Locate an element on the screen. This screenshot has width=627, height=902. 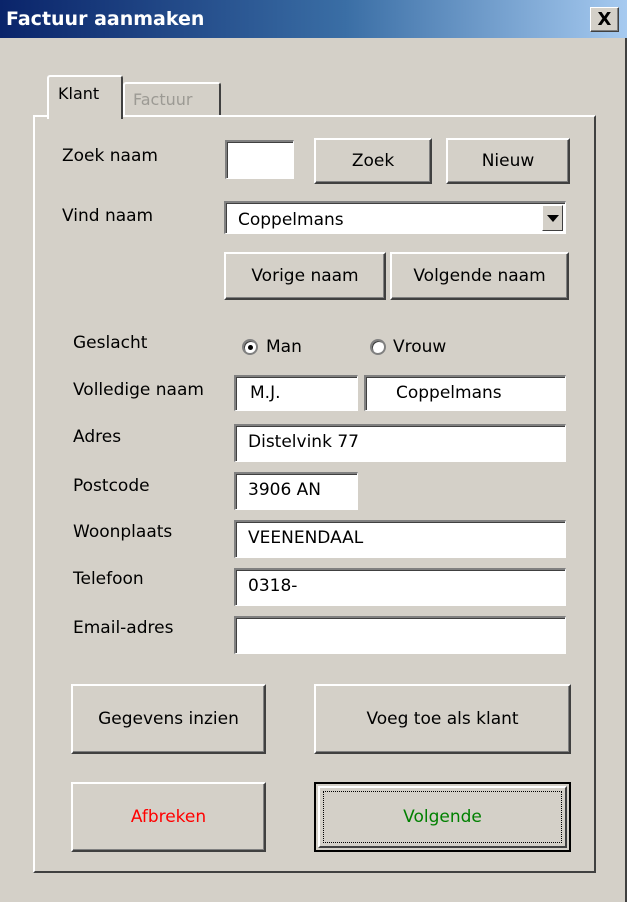
adres-field: Distelvink 77 is located at coordinates (400, 443).